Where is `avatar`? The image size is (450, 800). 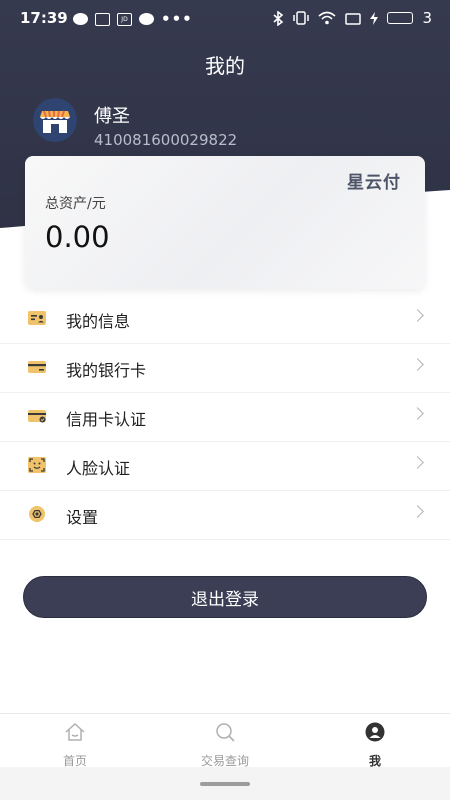
avatar is located at coordinates (55, 120).